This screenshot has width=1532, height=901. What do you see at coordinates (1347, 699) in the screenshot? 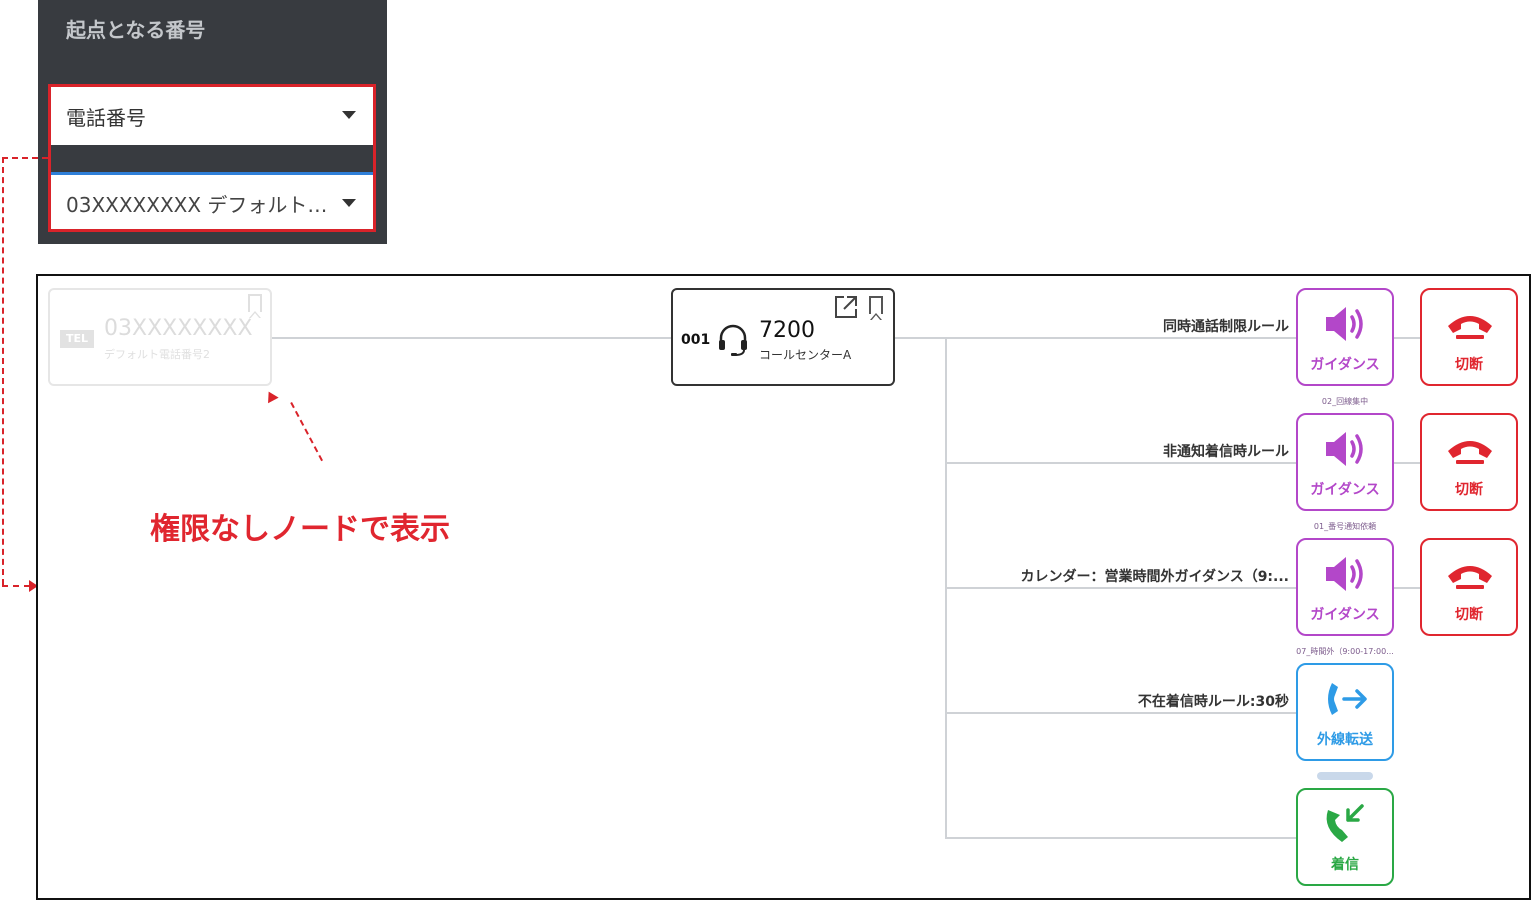
I see `transfer-out-icon` at bounding box center [1347, 699].